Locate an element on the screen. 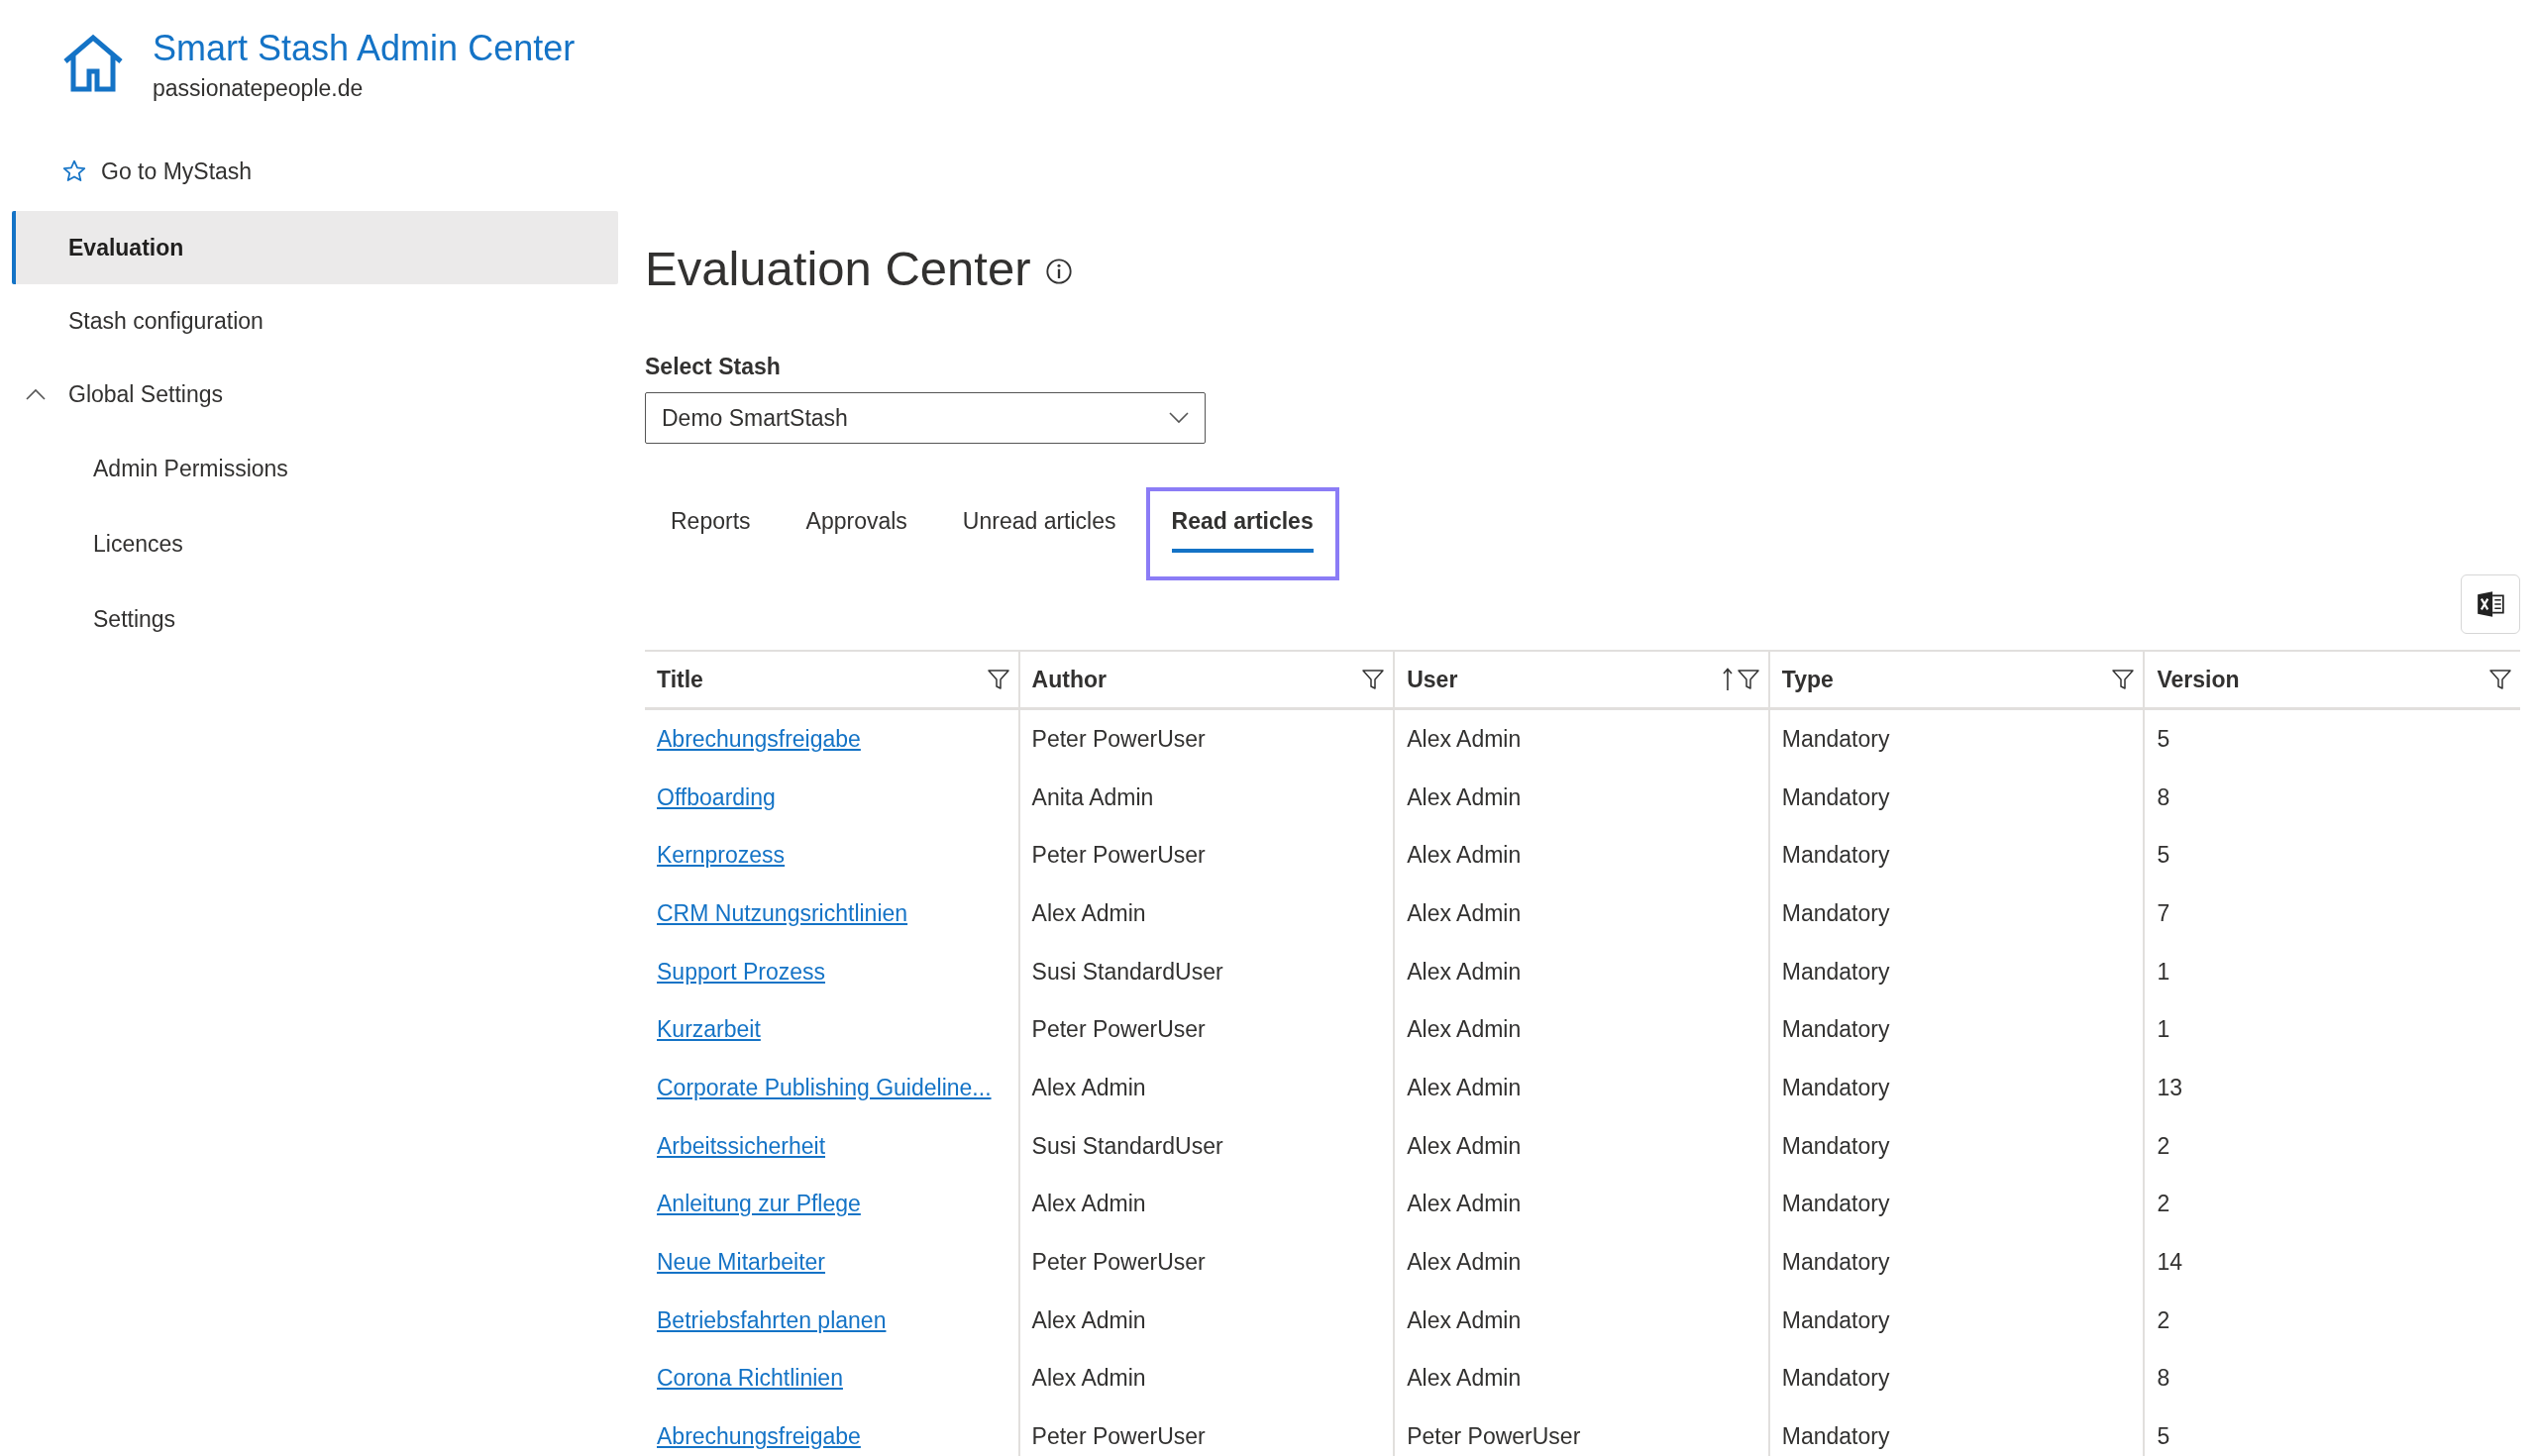 This screenshot has height=1456, width=2536. tab: Reports is located at coordinates (711, 533).